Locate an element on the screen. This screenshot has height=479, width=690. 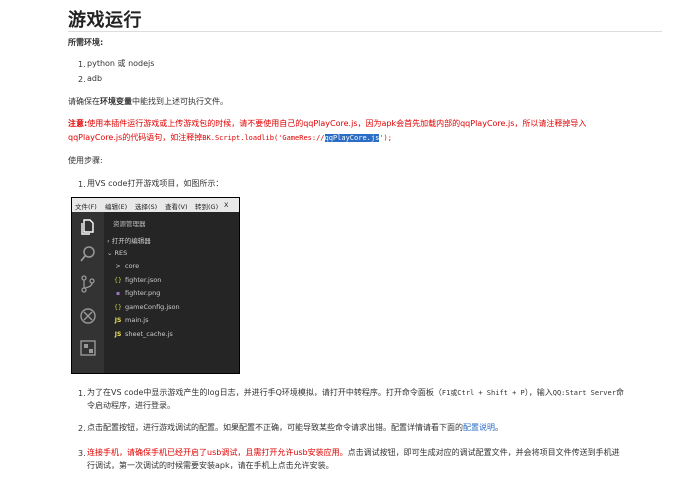
file-item-fighter-png: ▪ fighter.png is located at coordinates (137, 293).